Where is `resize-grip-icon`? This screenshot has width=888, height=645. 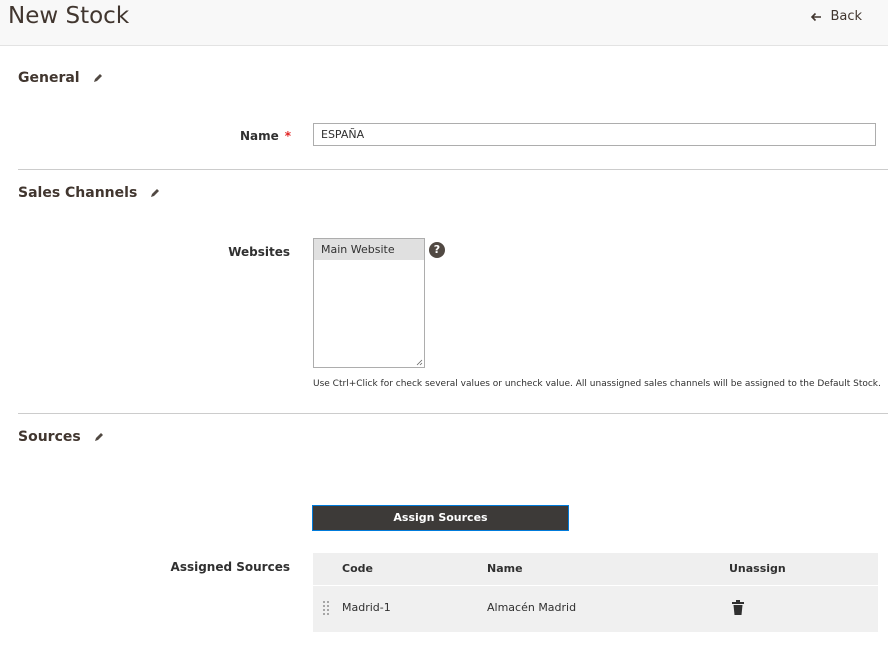 resize-grip-icon is located at coordinates (419, 362).